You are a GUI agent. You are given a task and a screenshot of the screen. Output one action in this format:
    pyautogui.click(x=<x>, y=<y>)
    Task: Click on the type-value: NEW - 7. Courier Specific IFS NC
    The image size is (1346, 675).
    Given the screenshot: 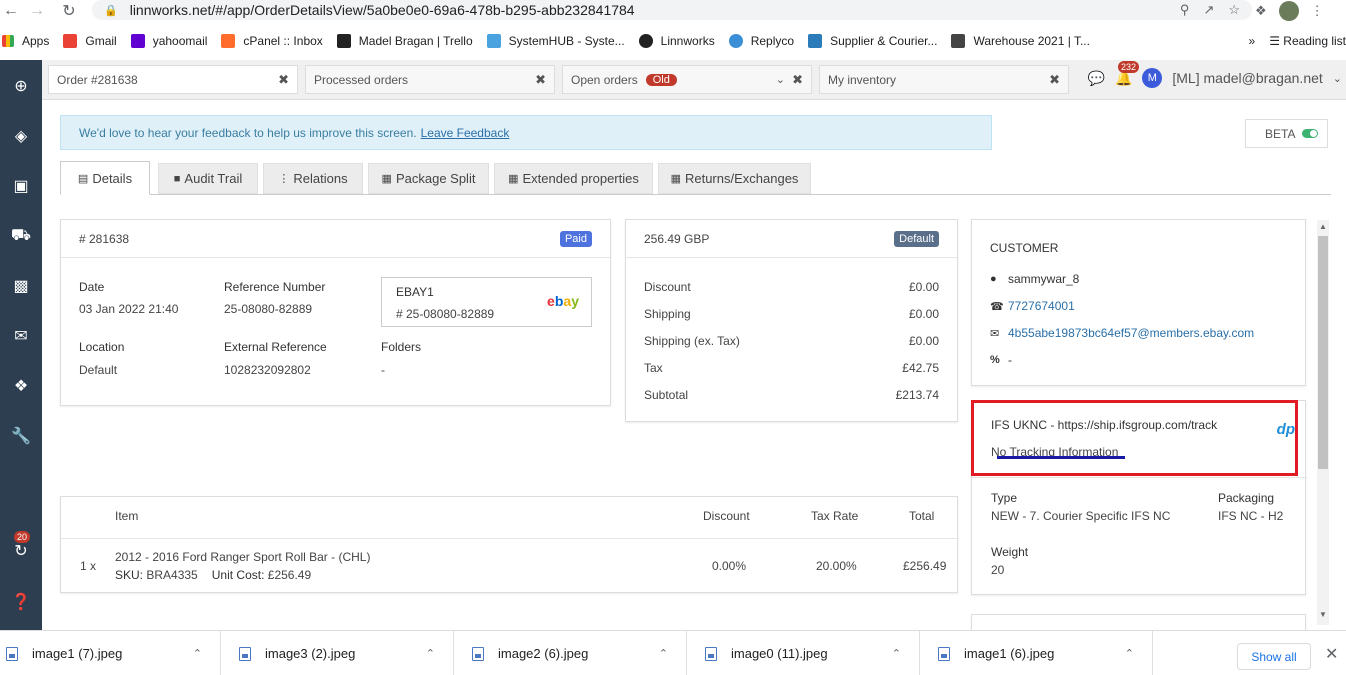 What is the action you would take?
    pyautogui.click(x=1081, y=516)
    